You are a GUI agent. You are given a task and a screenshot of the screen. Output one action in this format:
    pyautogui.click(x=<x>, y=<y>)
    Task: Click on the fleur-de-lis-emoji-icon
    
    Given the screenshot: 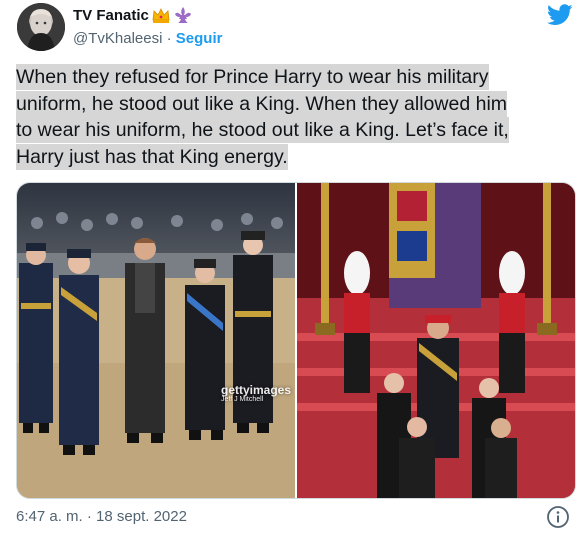 What is the action you would take?
    pyautogui.click(x=182, y=15)
    